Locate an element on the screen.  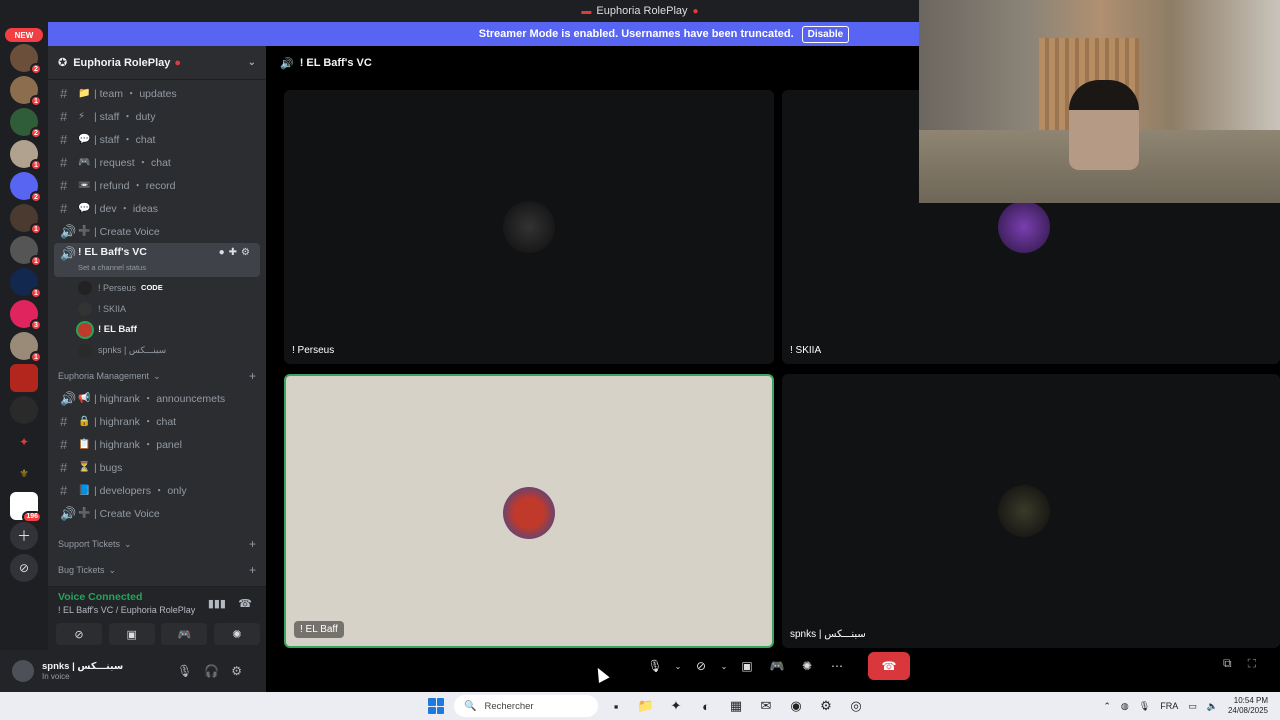
server-icon: 196 is located at coordinates (26, 507).